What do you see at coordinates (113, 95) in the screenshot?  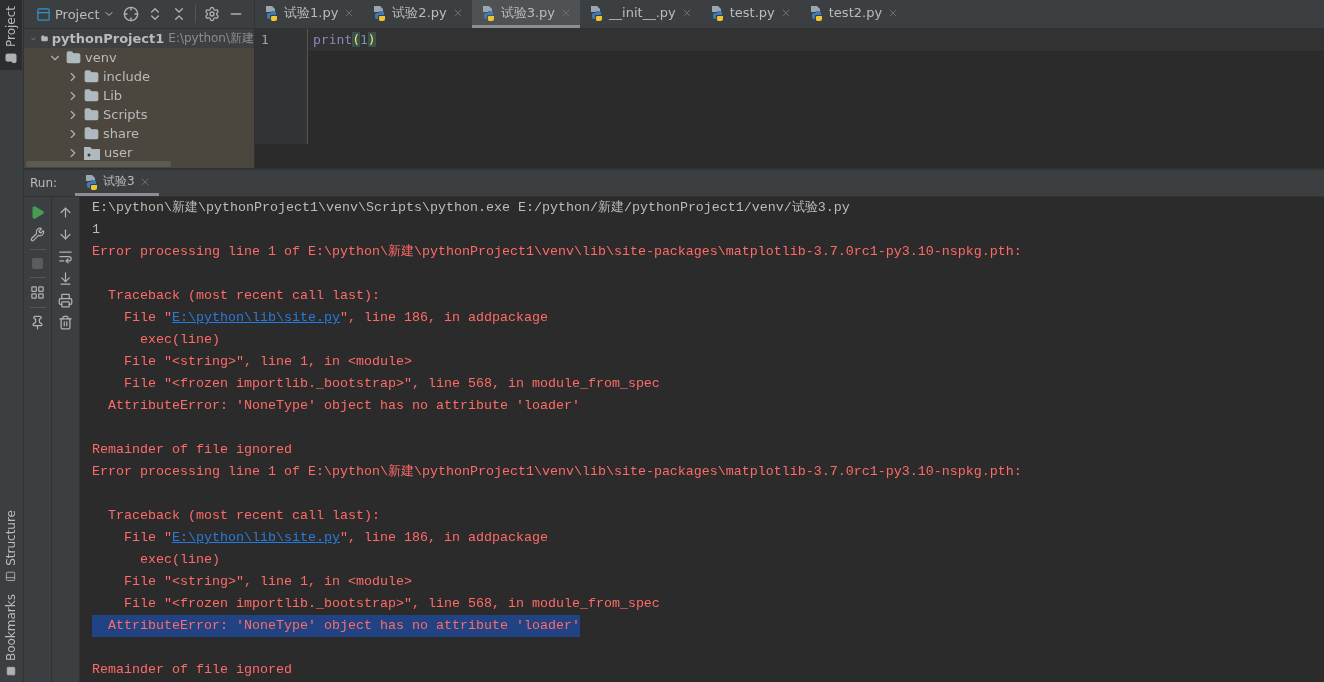 I see `tree-item-label: Lib` at bounding box center [113, 95].